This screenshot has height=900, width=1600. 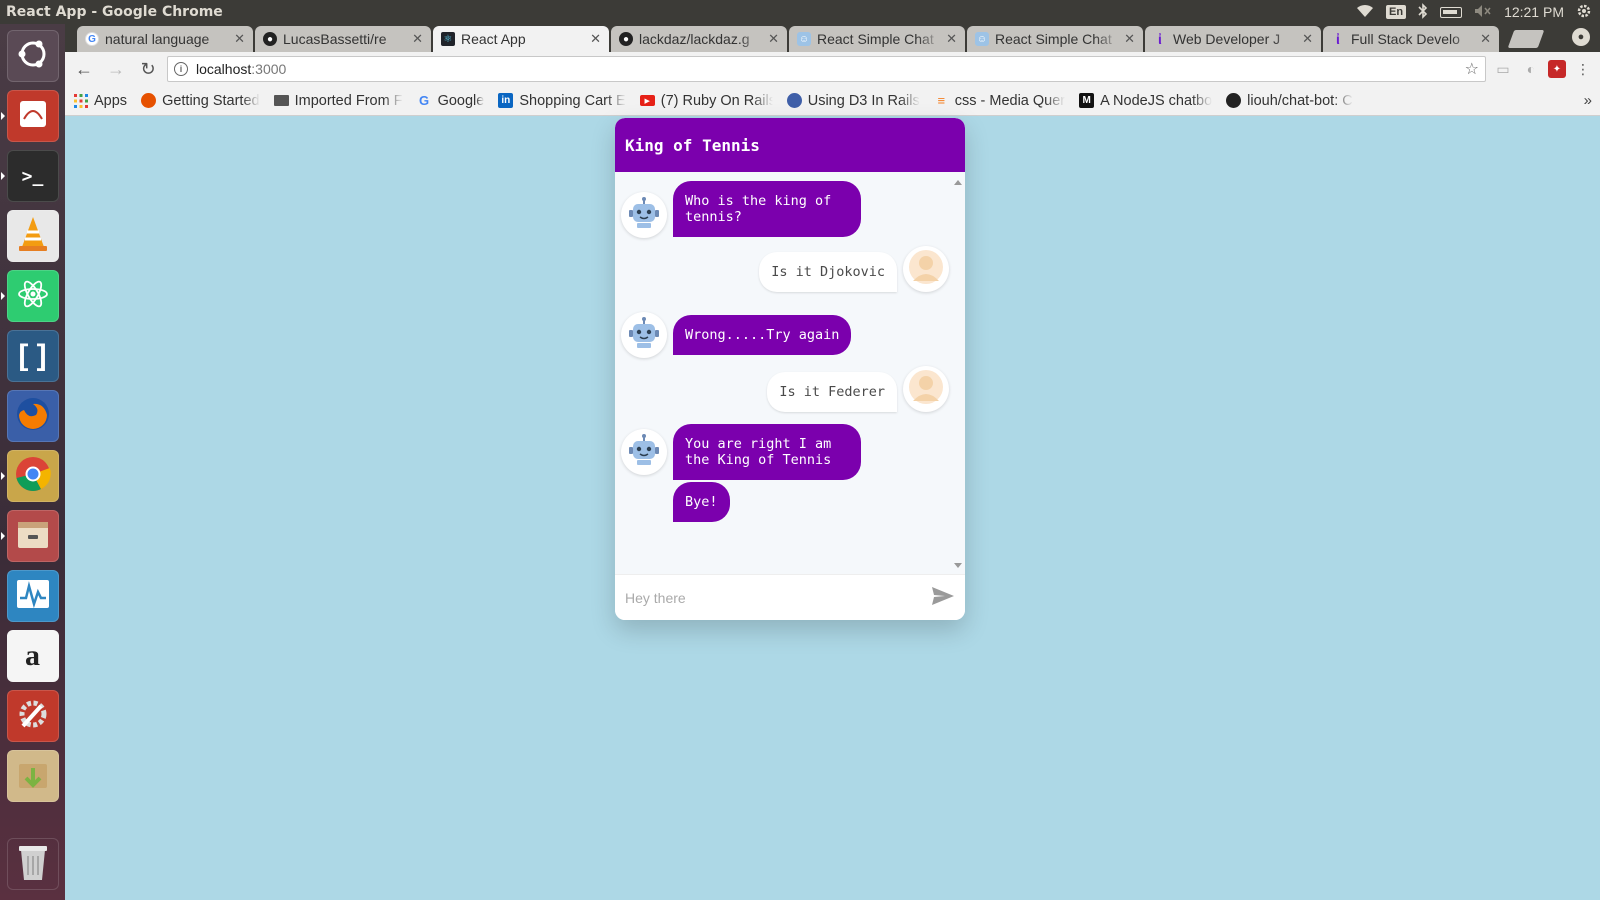 I want to click on bookmark-liouh-chat-bot: liouh/chat-bot: C, so click(x=1289, y=101).